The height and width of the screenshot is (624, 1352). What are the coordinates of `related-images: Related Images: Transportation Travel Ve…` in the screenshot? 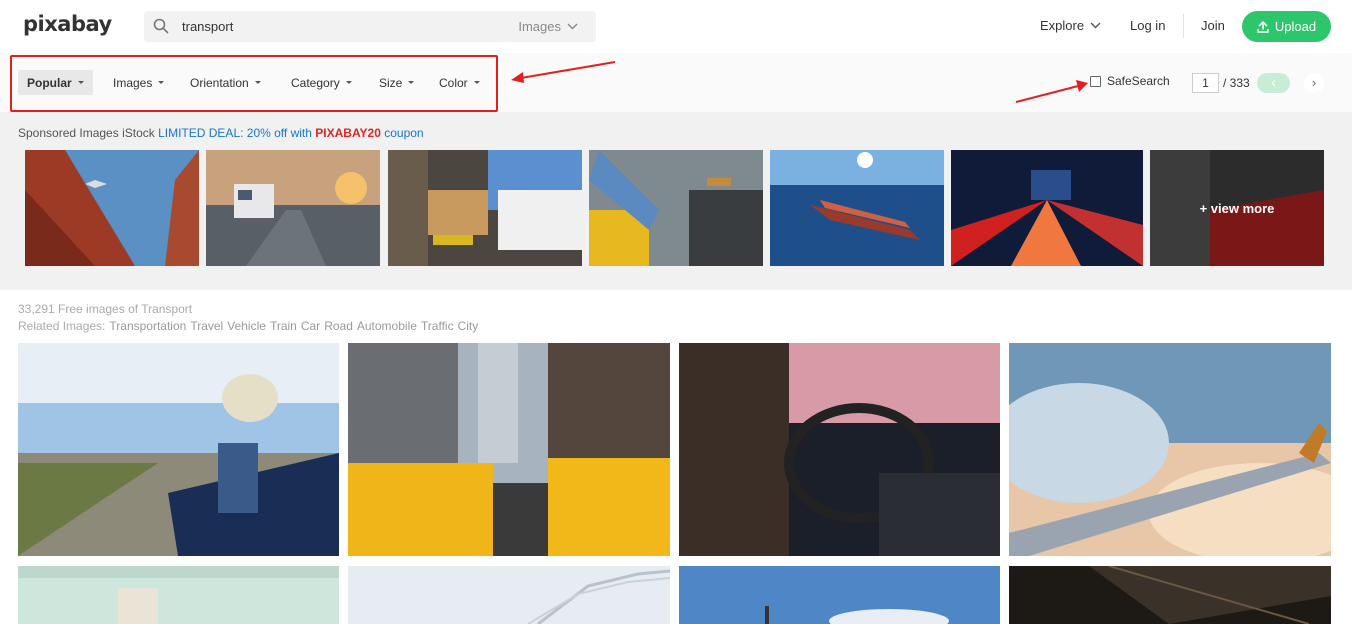 It's located at (248, 326).